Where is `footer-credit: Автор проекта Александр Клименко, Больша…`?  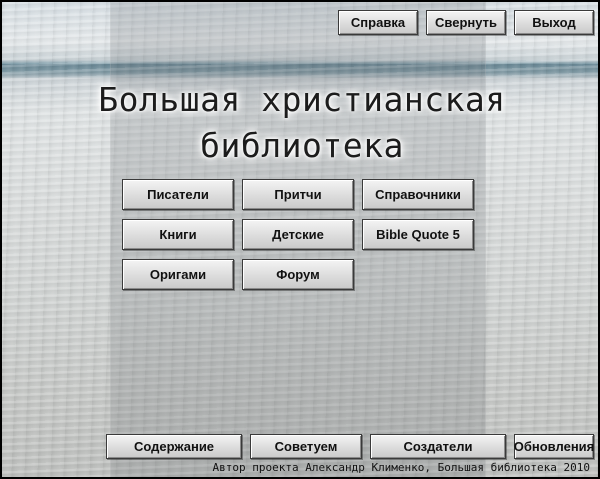
footer-credit: Автор проекта Александр Клименко, Больша… is located at coordinates (401, 467).